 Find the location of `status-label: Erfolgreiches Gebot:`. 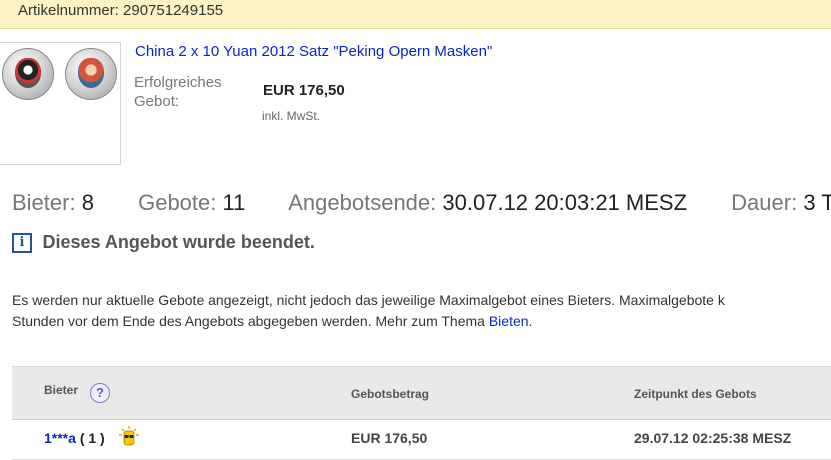

status-label: Erfolgreiches Gebot: is located at coordinates (178, 92).